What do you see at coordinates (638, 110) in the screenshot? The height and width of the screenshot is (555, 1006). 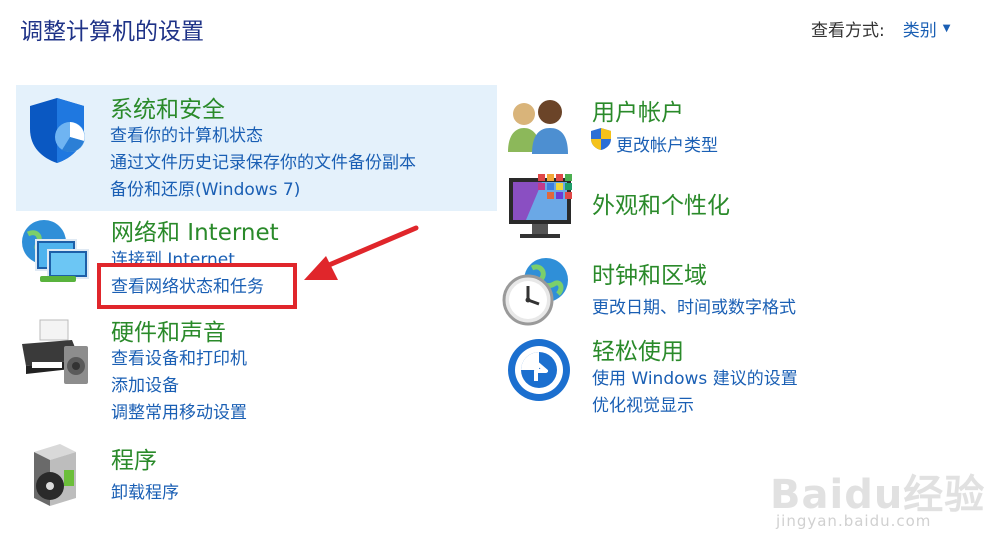 I see `category-title-accounts: 用户帐户` at bounding box center [638, 110].